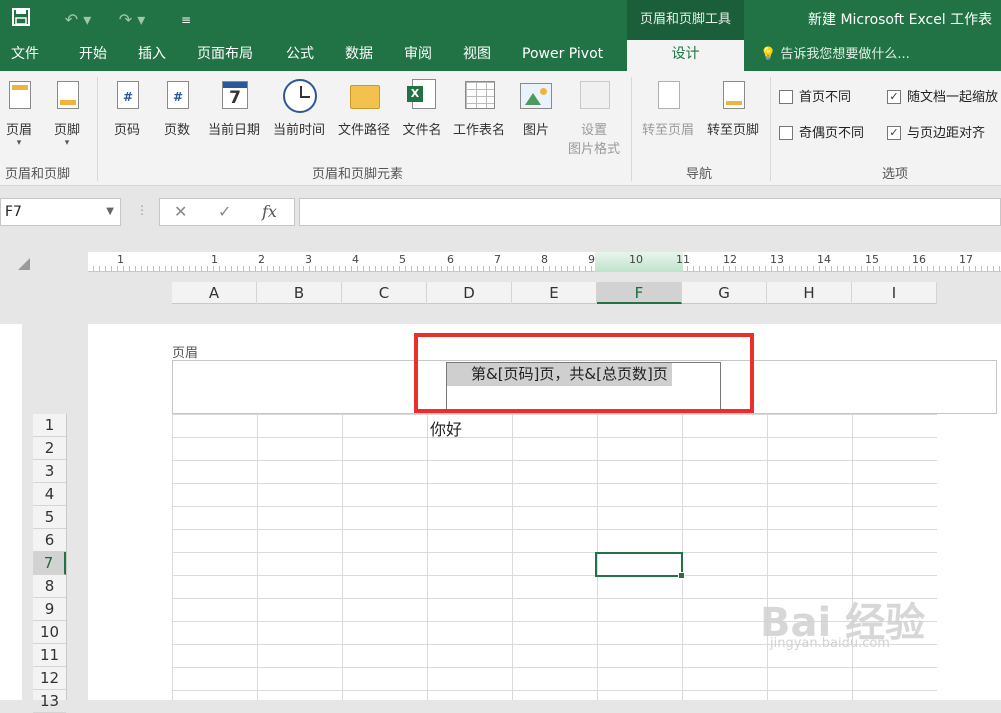 This screenshot has width=1001, height=713. Describe the element at coordinates (894, 293) in the screenshot. I see `column-header: I` at that location.